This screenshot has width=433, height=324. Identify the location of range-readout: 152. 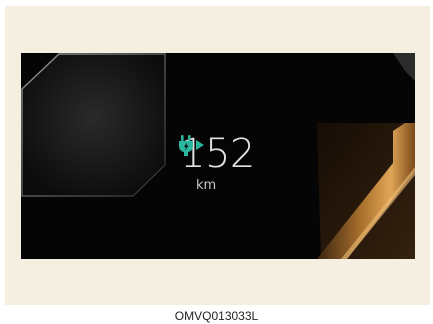
(232, 154).